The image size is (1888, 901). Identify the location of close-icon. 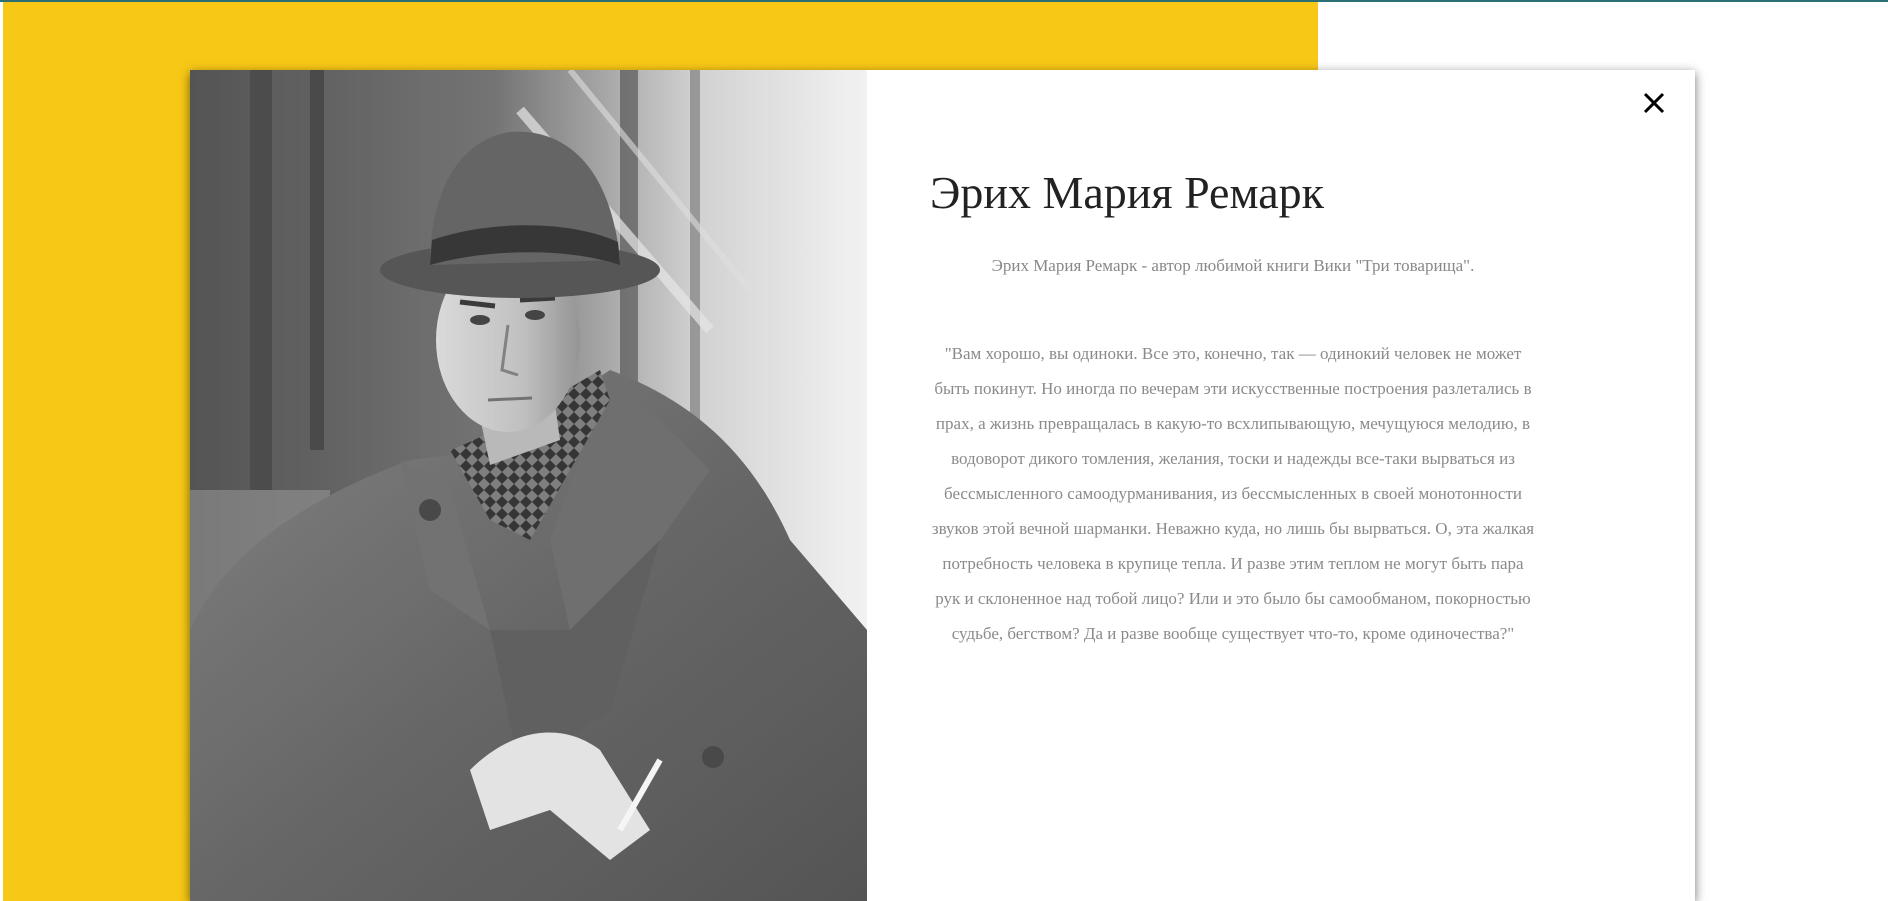
(1654, 103).